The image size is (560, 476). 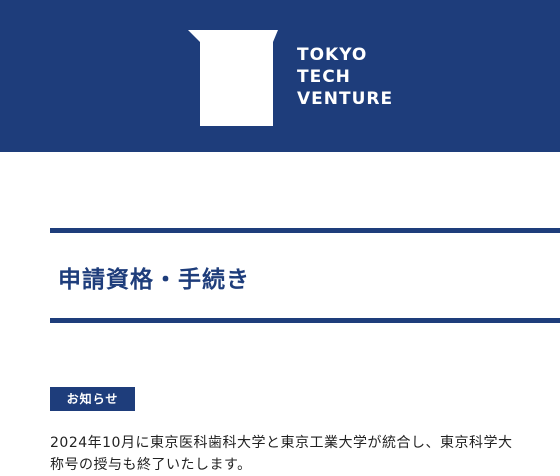 I want to click on notice-badge: お知らせ, so click(x=92, y=399).